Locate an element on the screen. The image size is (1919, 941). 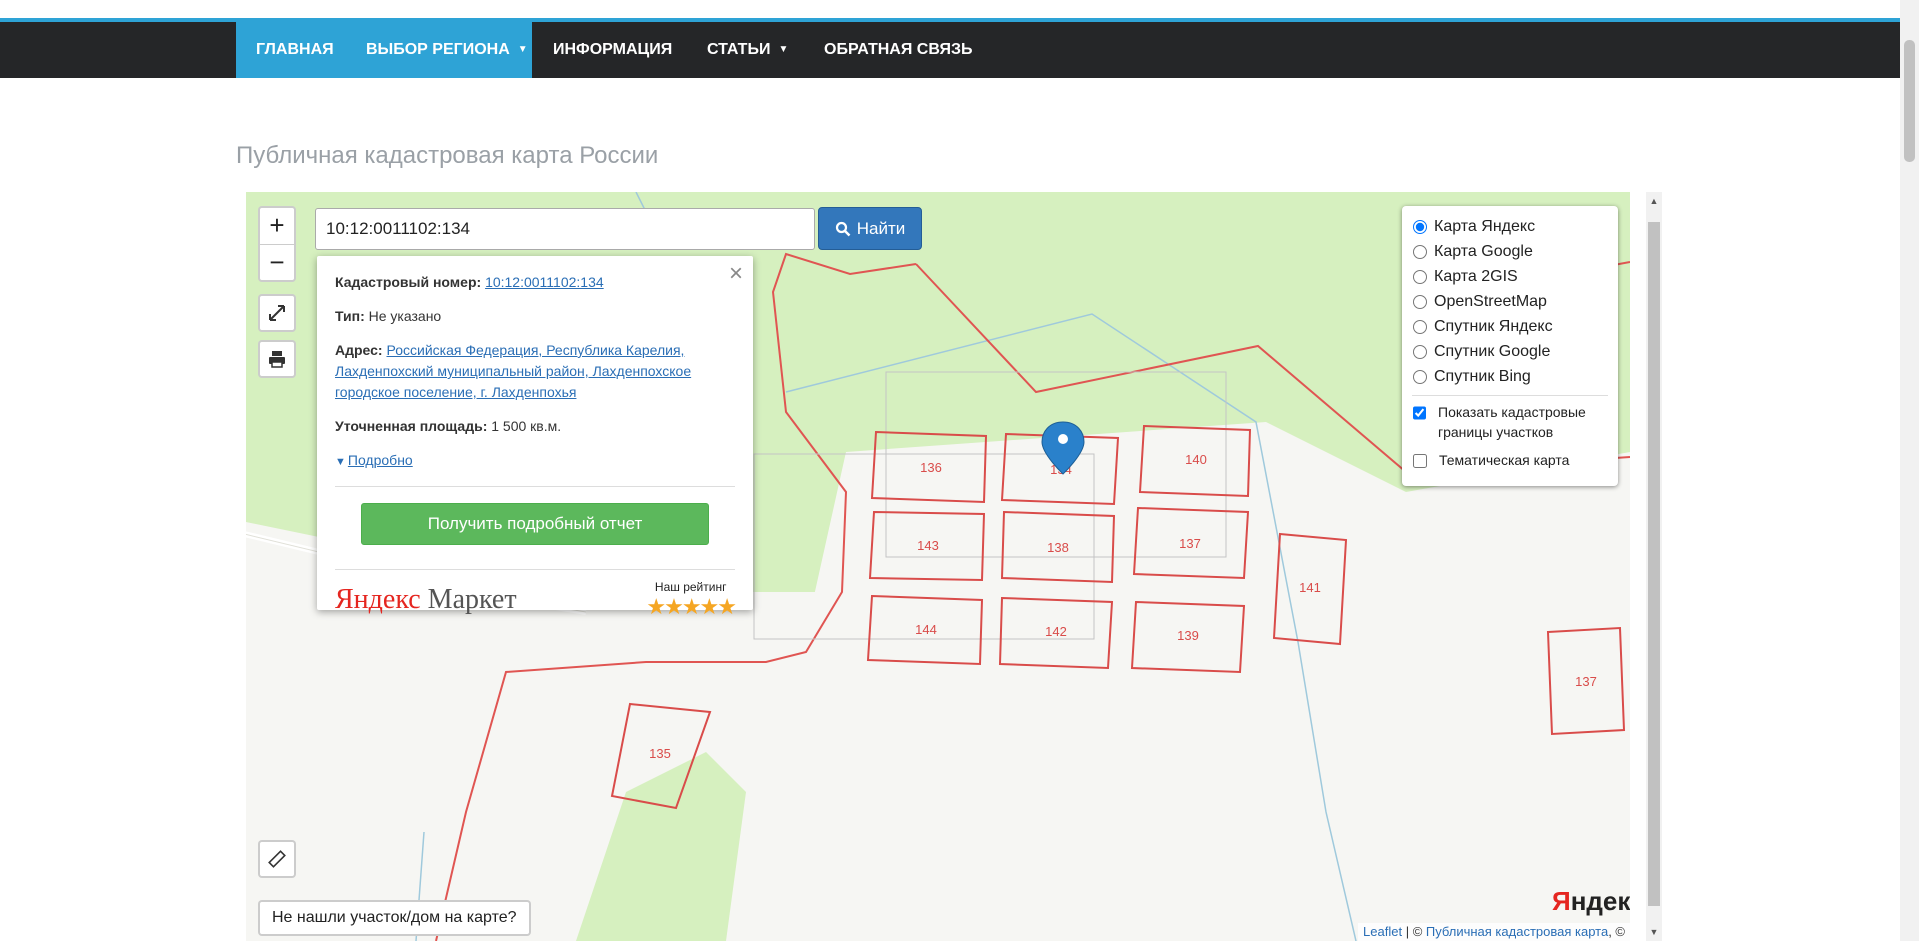
ruler-icon is located at coordinates (277, 859).